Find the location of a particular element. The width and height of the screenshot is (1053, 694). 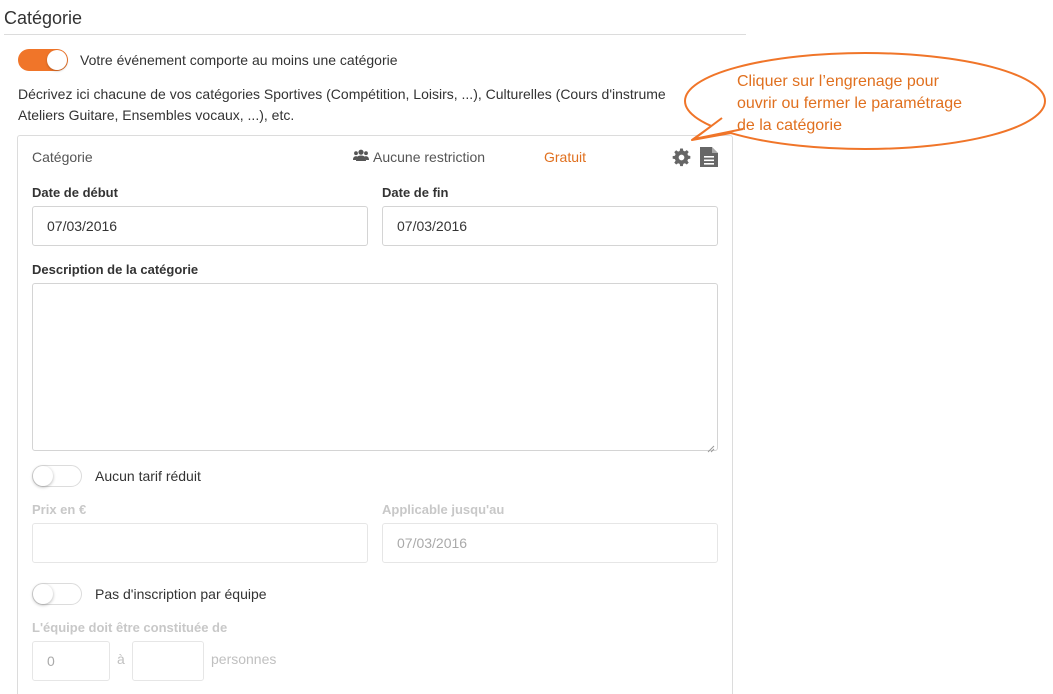

end-date-input: 07/03/2016 is located at coordinates (550, 226).